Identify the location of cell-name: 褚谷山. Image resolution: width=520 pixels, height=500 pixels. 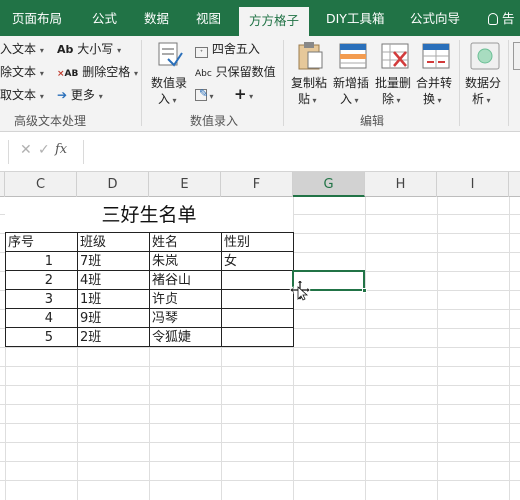
(185, 280).